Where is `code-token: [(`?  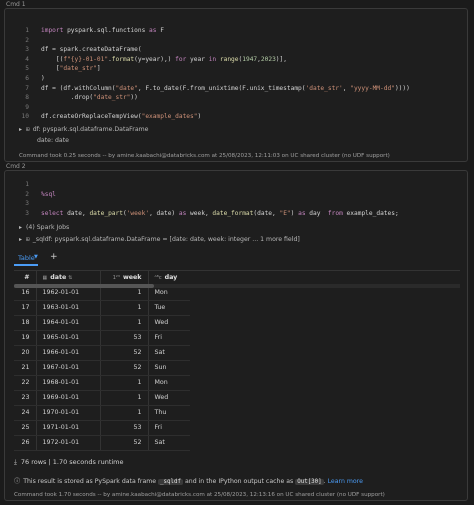 code-token: [( is located at coordinates (52, 59).